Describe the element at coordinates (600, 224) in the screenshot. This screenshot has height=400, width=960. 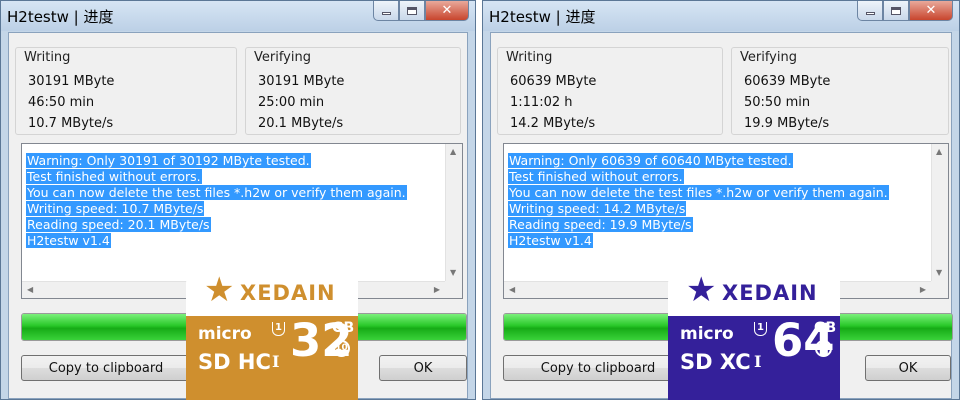
I see `log-line: Reading speed: 19.9 MByte/s` at that location.